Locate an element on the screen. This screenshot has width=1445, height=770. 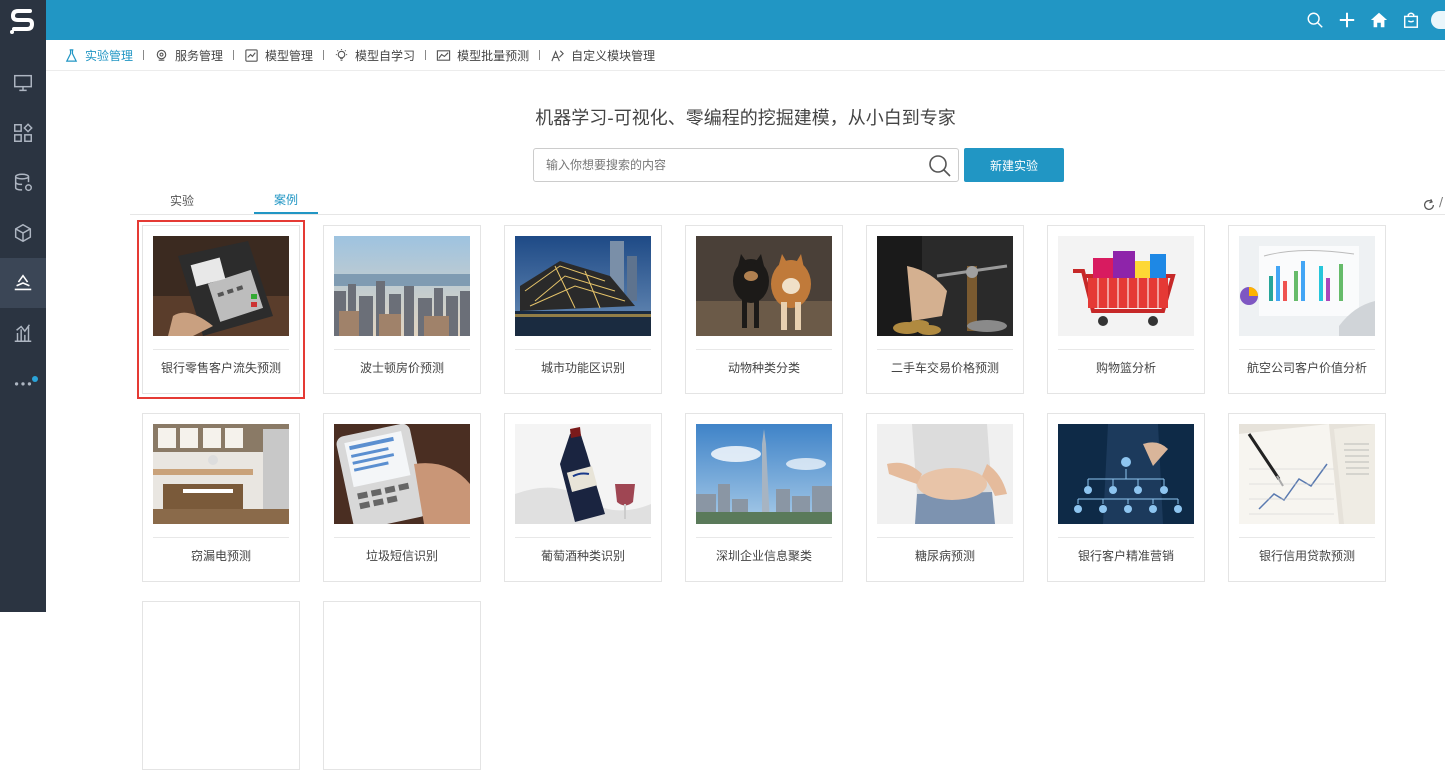
cube-icon is located at coordinates (23, 233).